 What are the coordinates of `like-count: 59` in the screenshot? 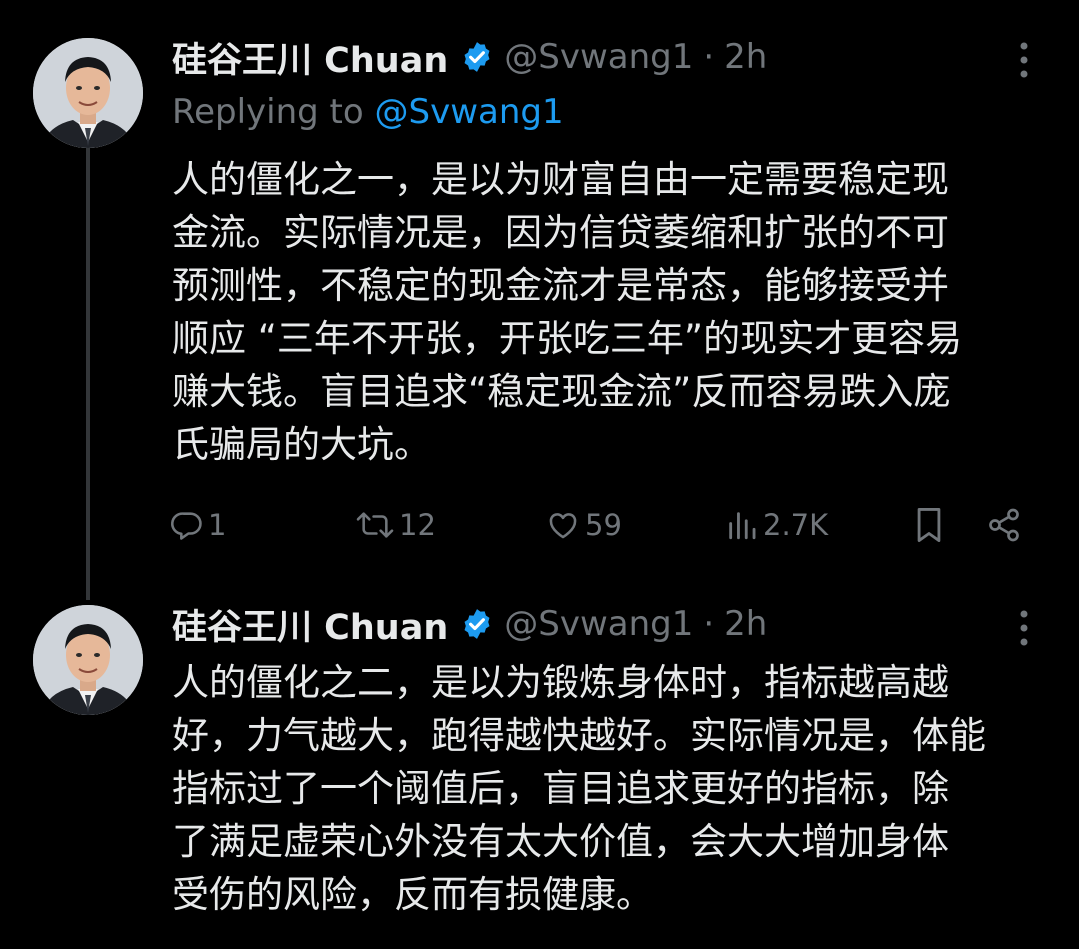 It's located at (603, 525).